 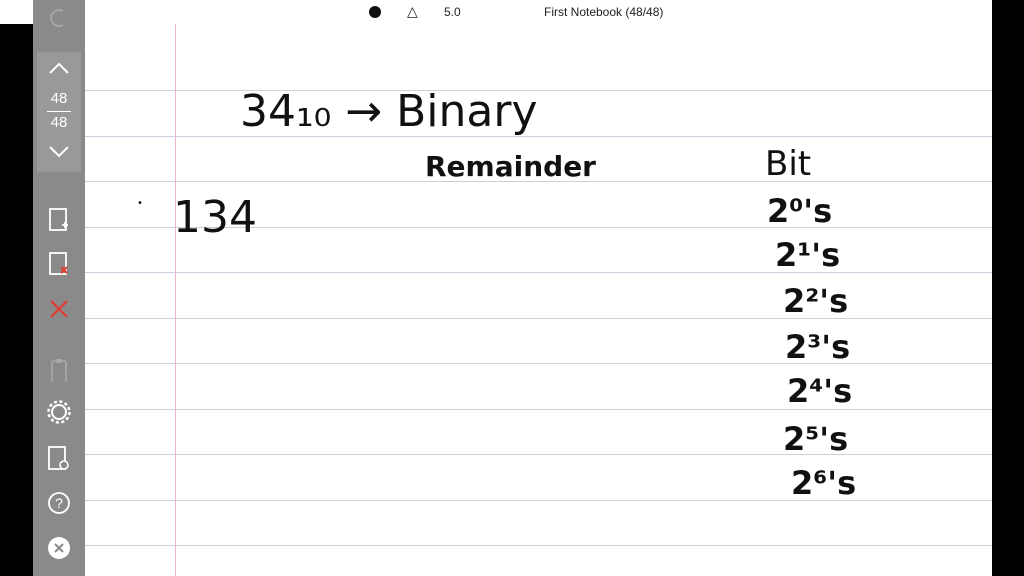 I want to click on page-up-icon, so click(x=59, y=68).